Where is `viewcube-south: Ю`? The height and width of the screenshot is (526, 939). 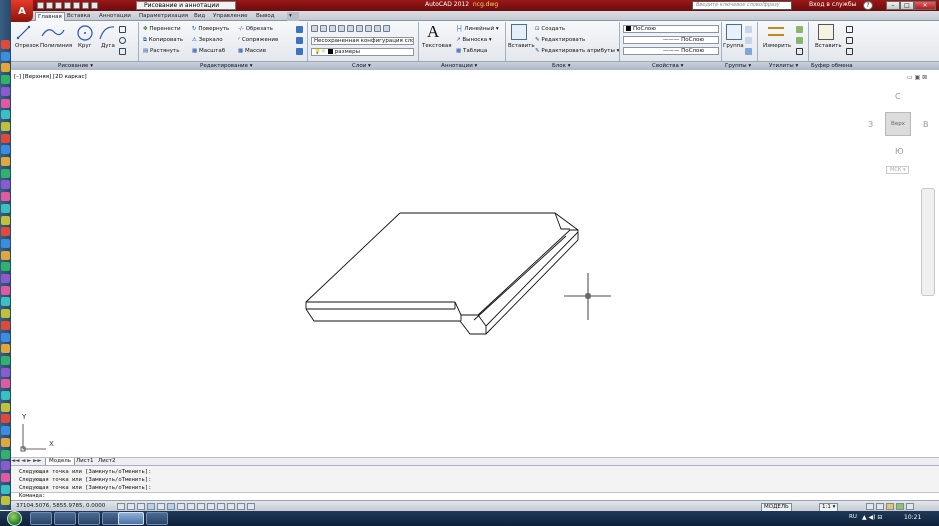 viewcube-south: Ю is located at coordinates (899, 151).